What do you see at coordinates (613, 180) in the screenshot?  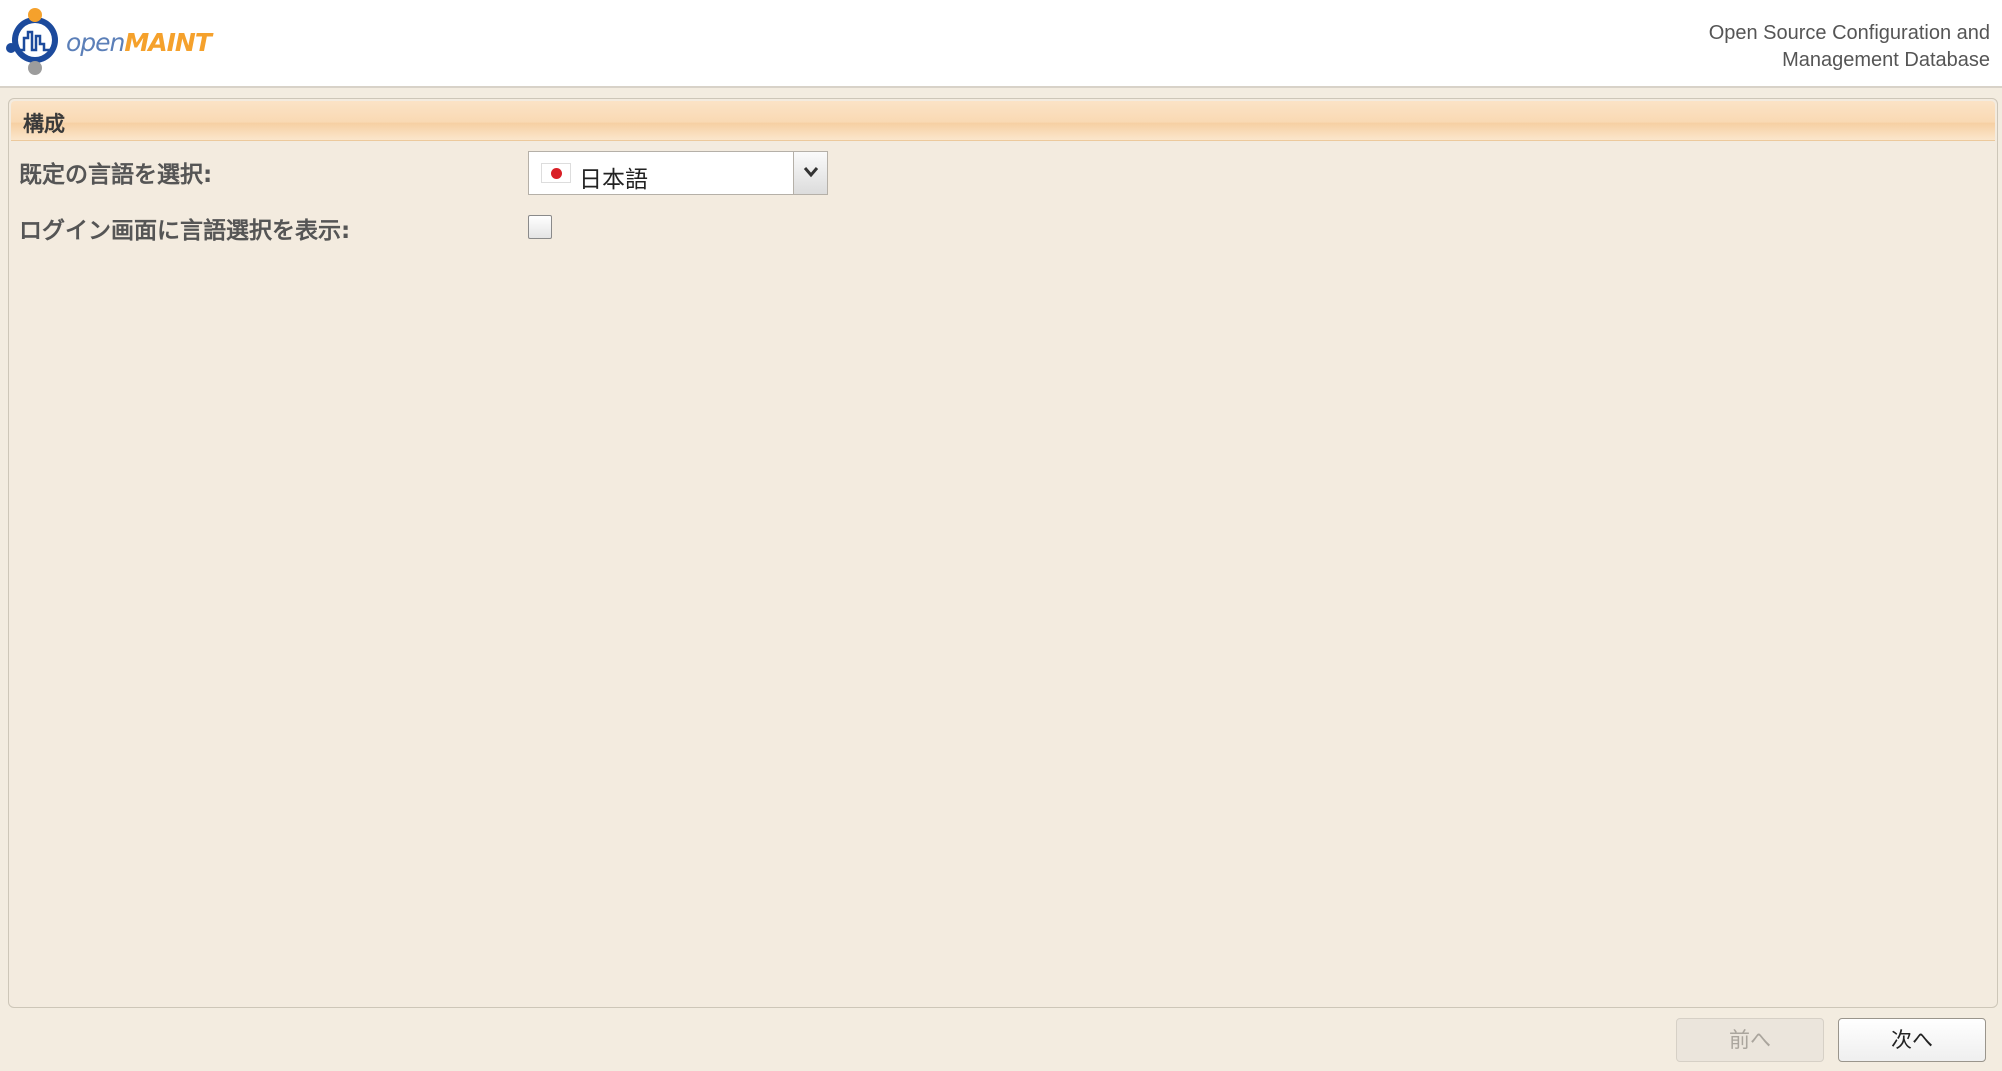 I see `default-language-value: 日本語` at bounding box center [613, 180].